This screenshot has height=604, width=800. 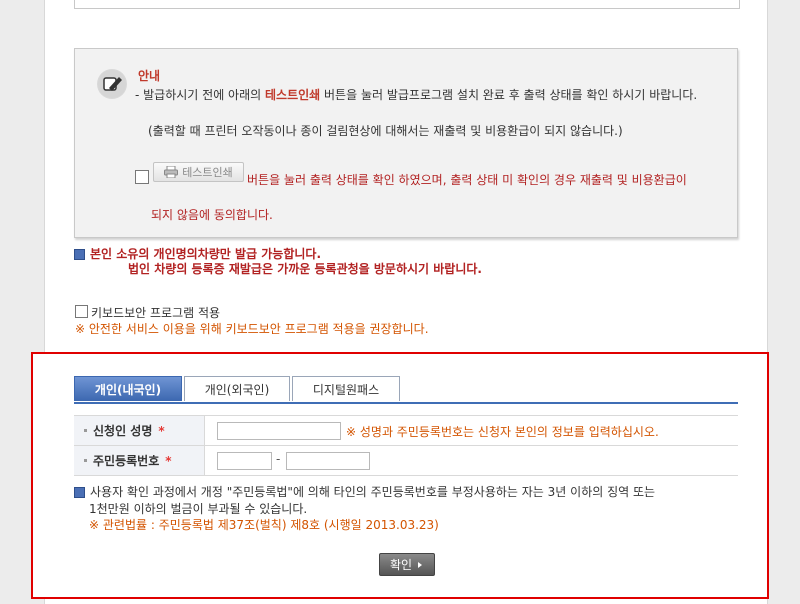 I want to click on pencil-note-icon, so click(x=112, y=84).